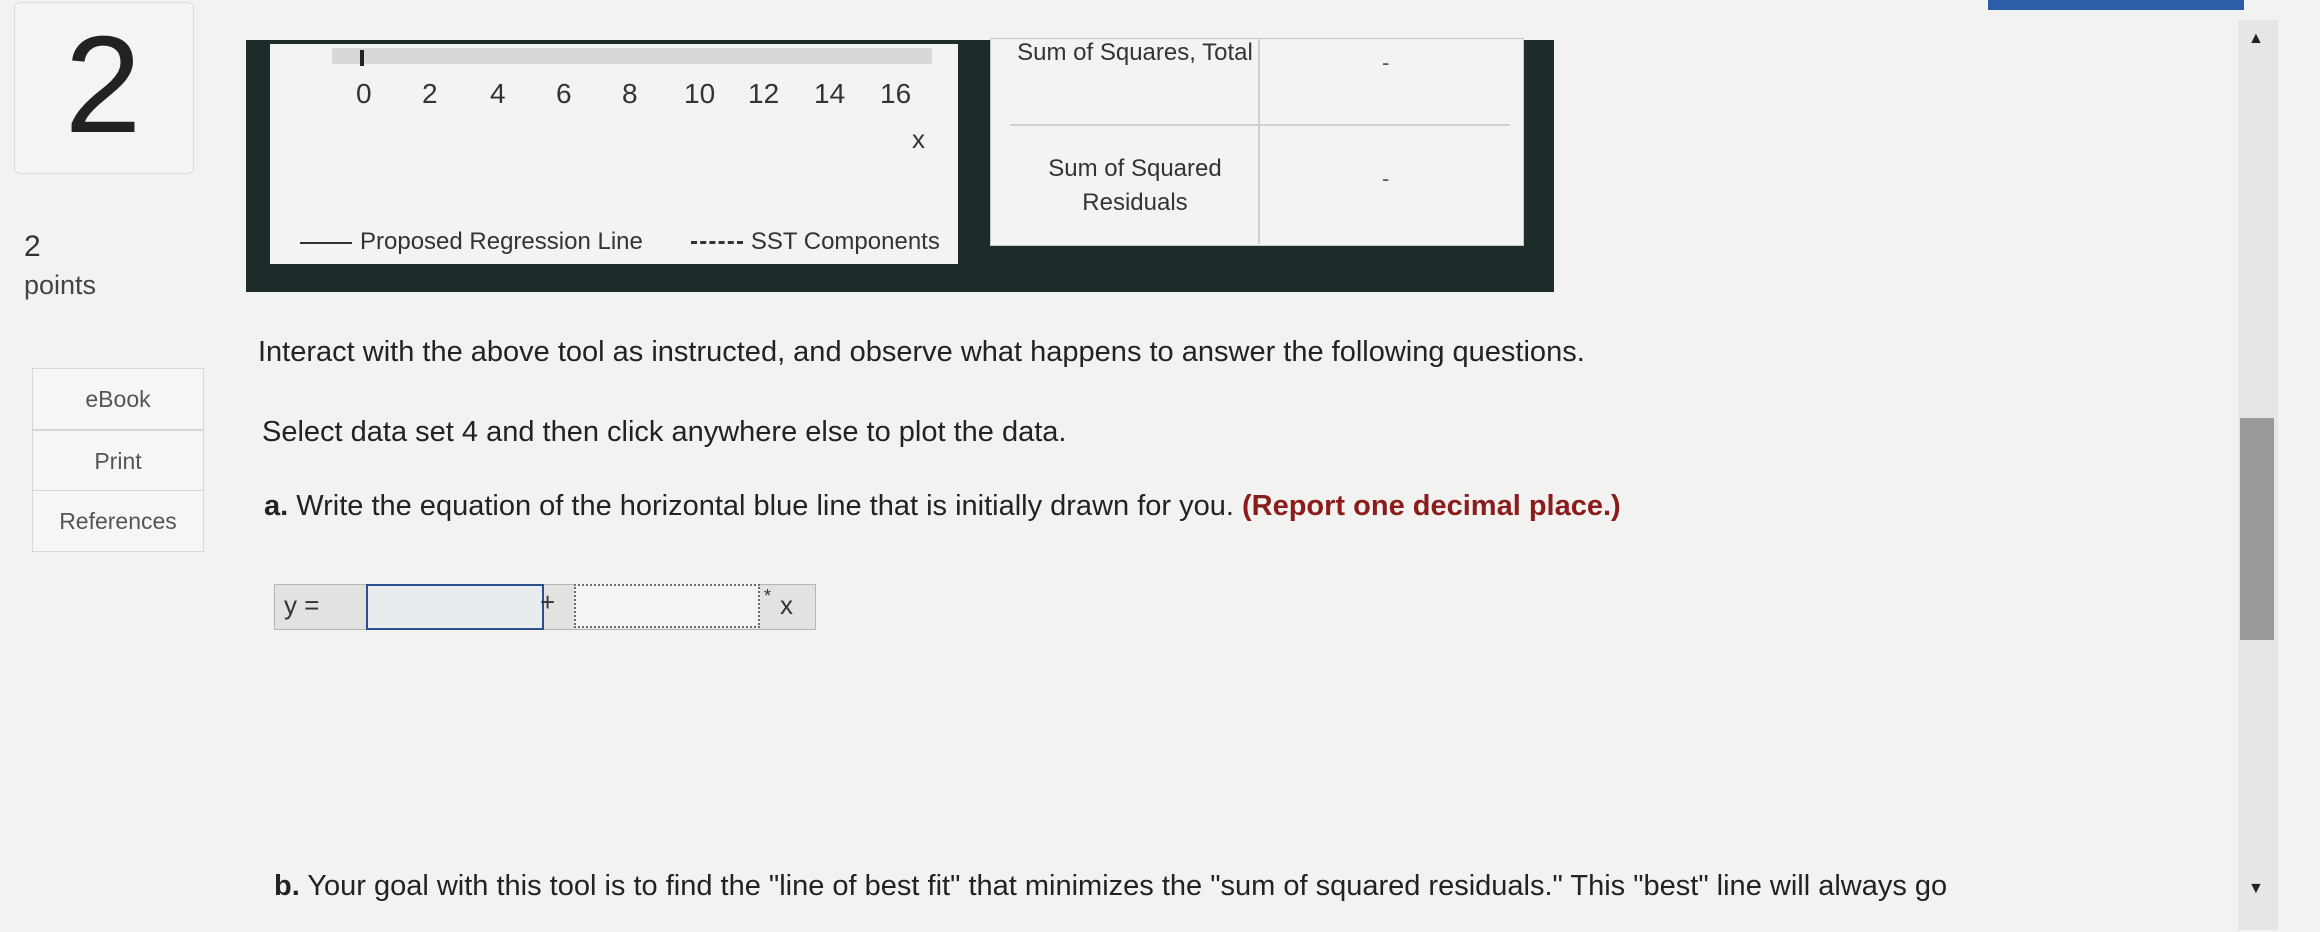 The height and width of the screenshot is (932, 2320). I want to click on scroll-up-icon: ▲, so click(2256, 39).